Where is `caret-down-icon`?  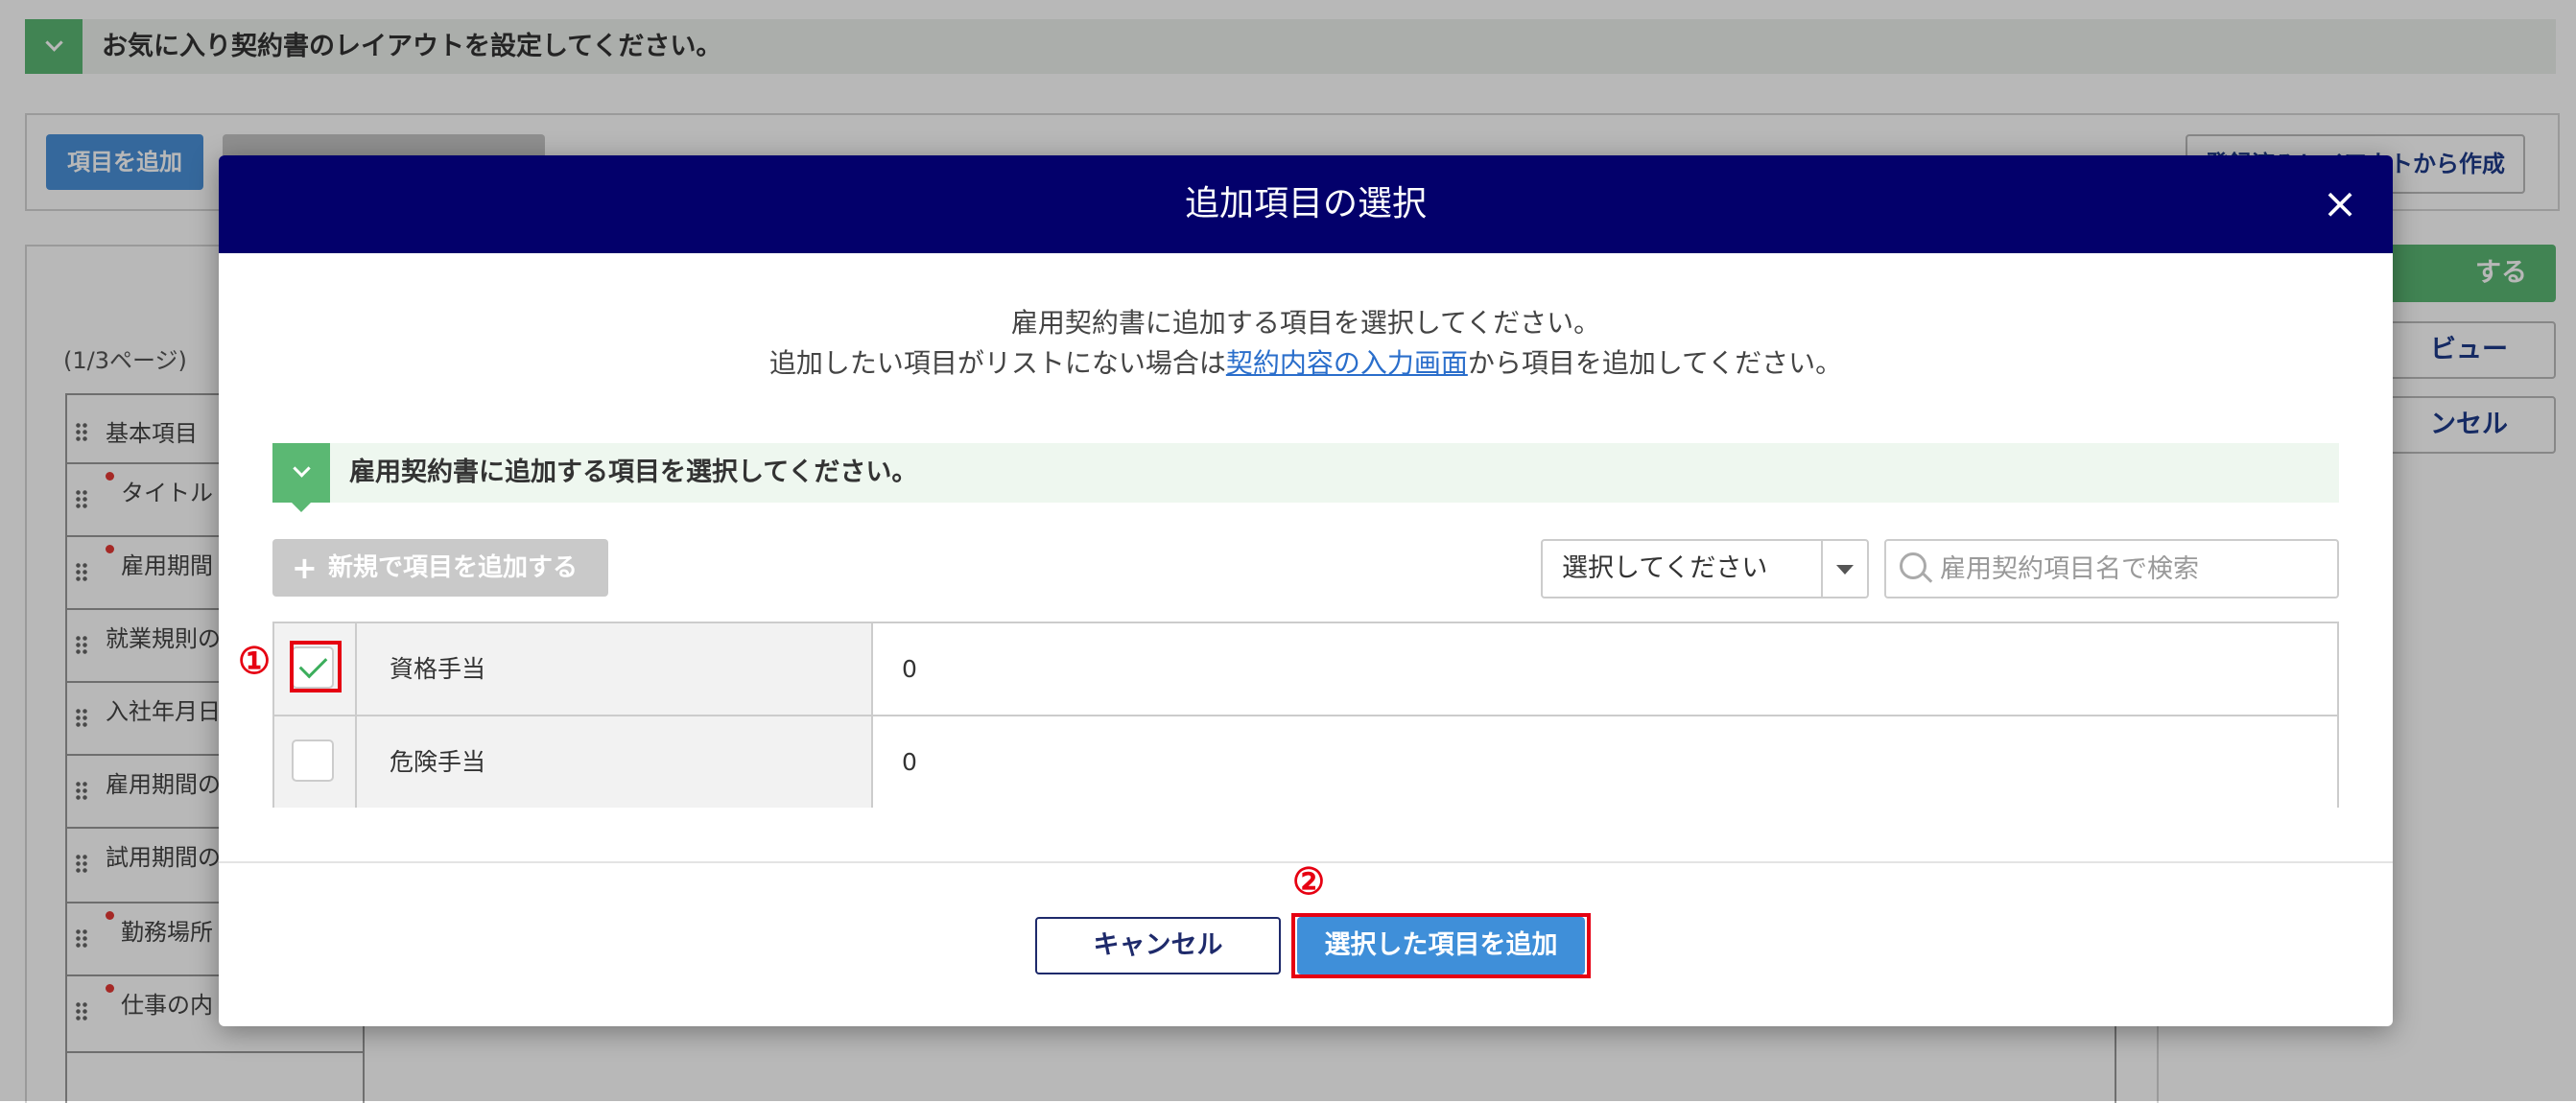
caret-down-icon is located at coordinates (1845, 570).